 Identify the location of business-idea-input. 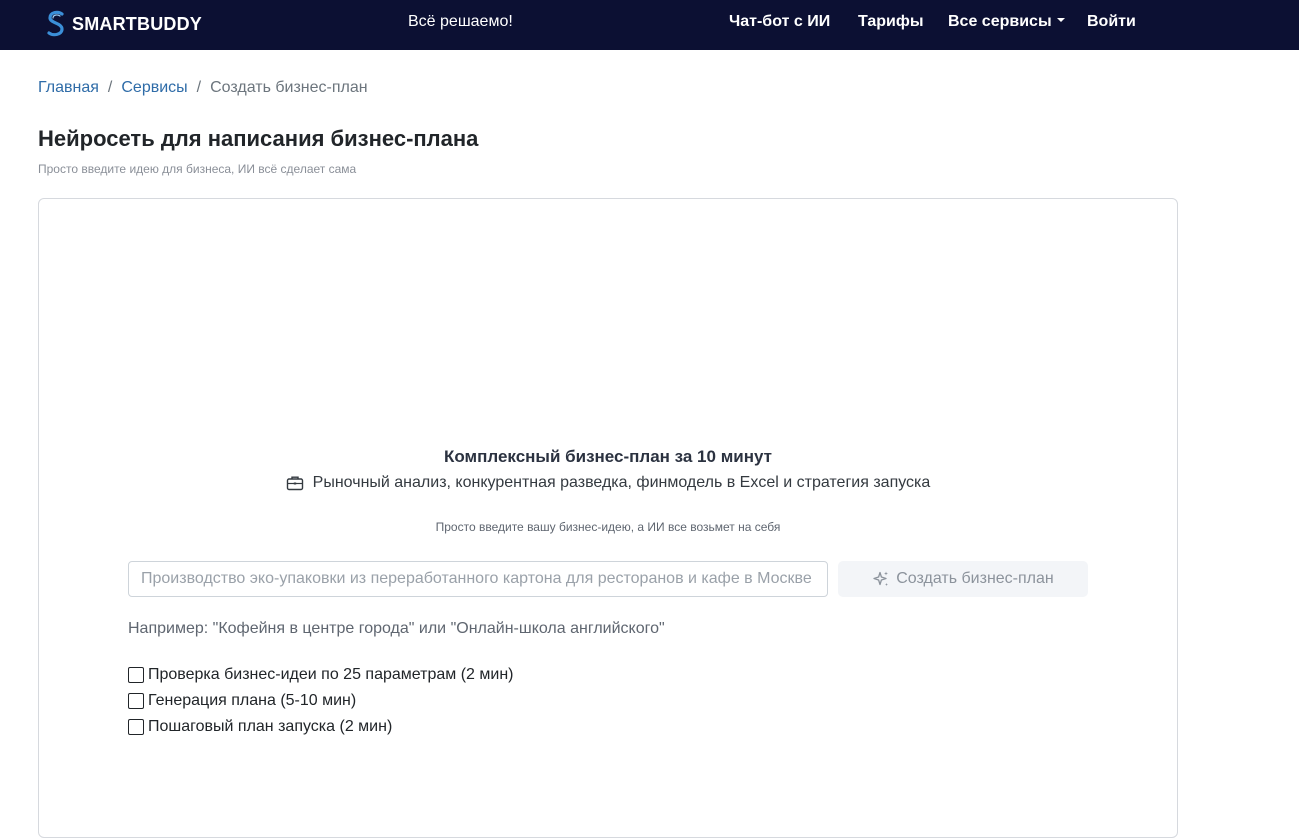
(478, 579).